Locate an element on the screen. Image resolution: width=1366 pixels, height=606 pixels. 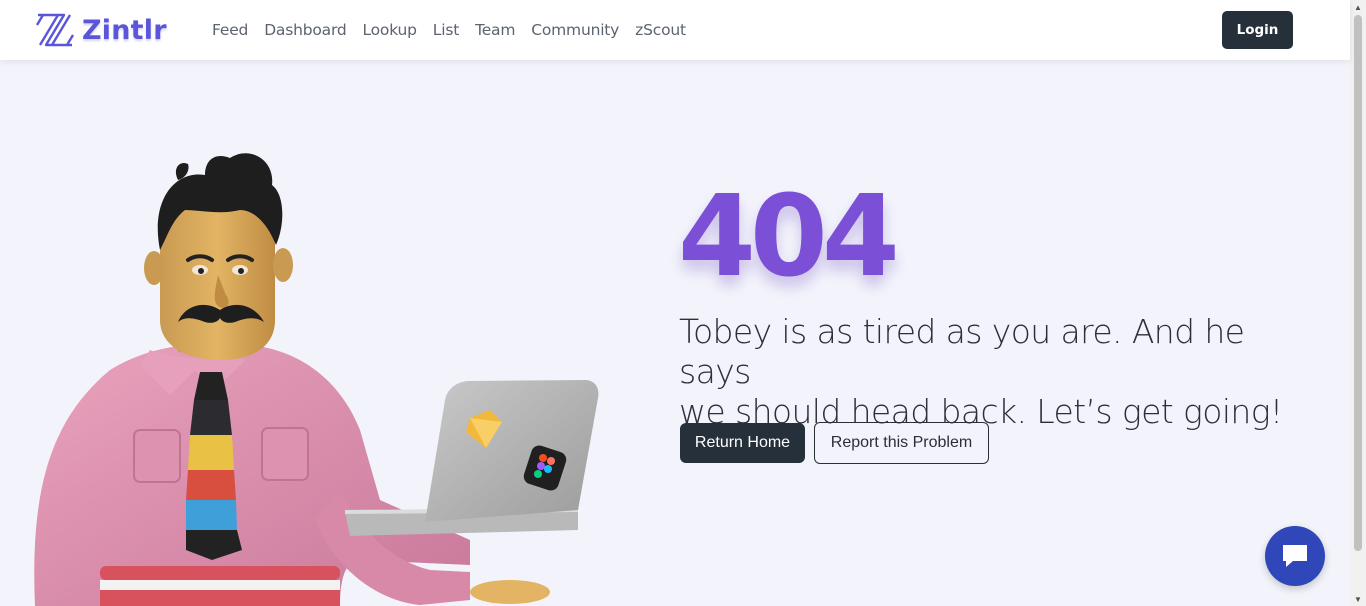
vertical-scrollbar: ▲ ▼ is located at coordinates (1358, 303).